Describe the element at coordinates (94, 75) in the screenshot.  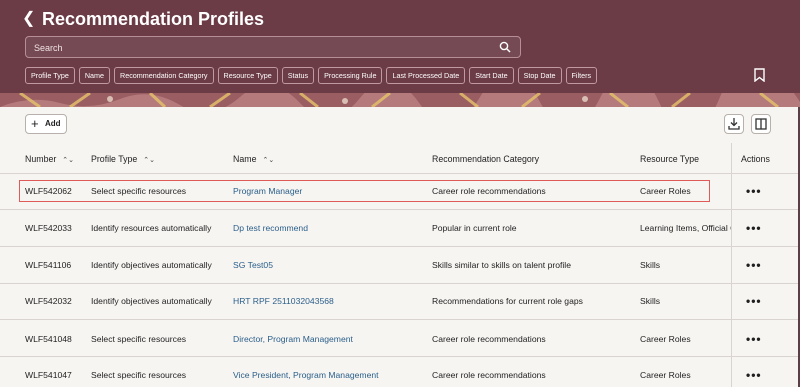
I see `filter-name: Name` at that location.